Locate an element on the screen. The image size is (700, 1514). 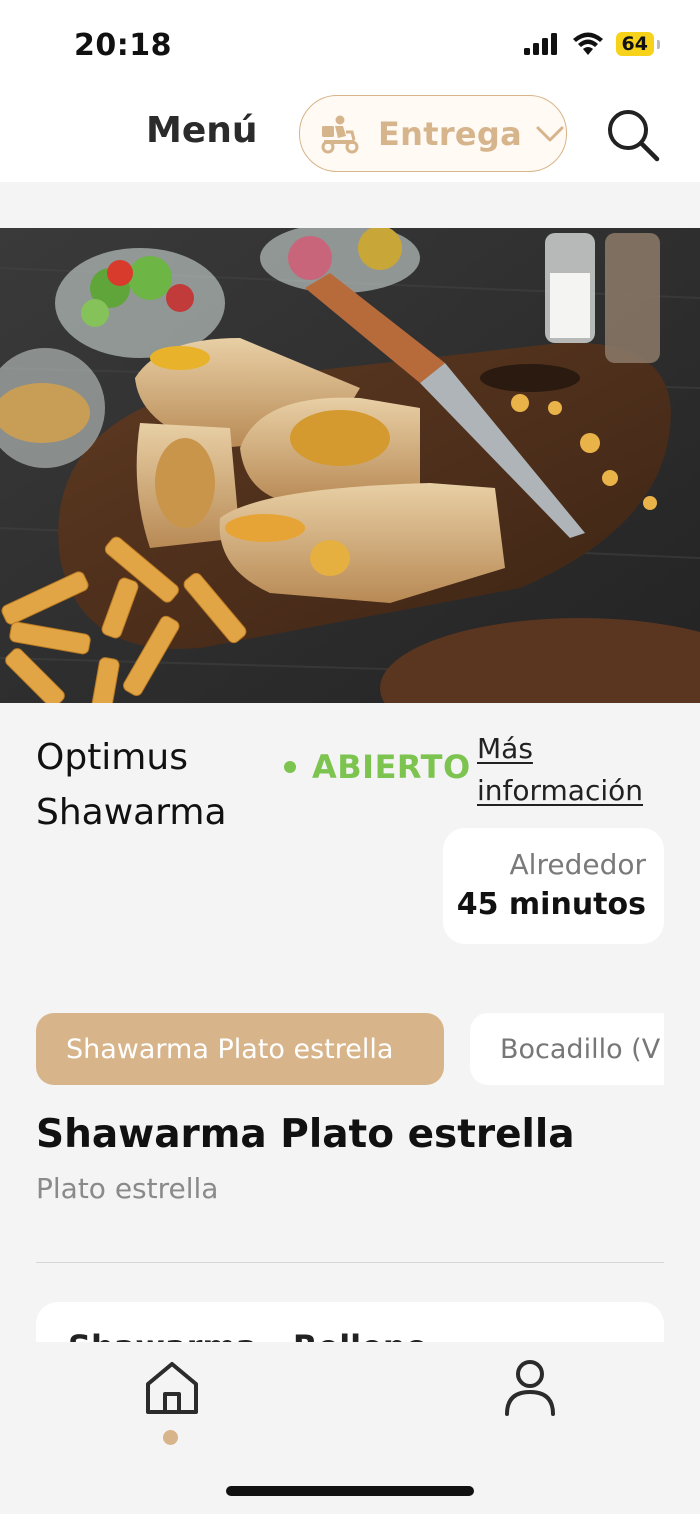
open-status: ABIERTO is located at coordinates (377, 767).